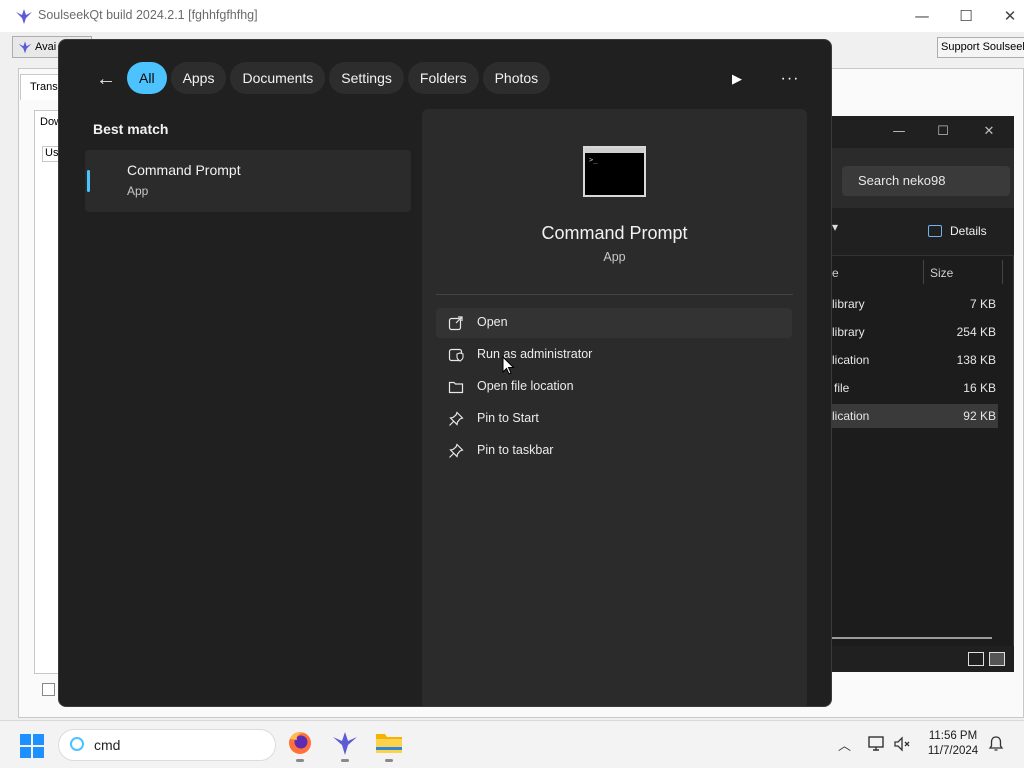 This screenshot has height=768, width=1024. I want to click on detail-title: Command Prompt, so click(614, 233).